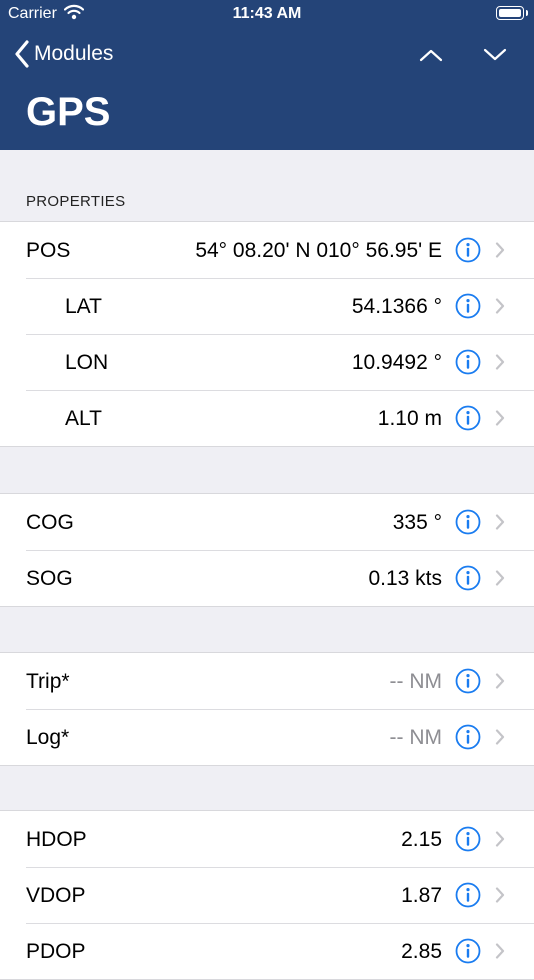 Image resolution: width=534 pixels, height=980 pixels. What do you see at coordinates (405, 578) in the screenshot?
I see `row-value: 0.13 kts` at bounding box center [405, 578].